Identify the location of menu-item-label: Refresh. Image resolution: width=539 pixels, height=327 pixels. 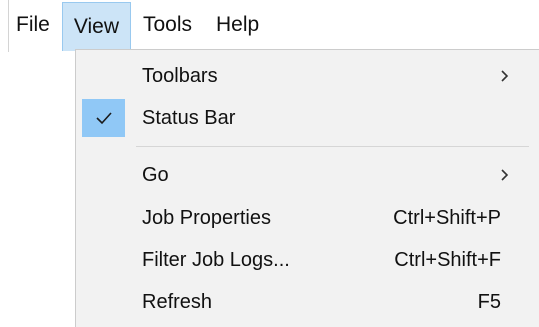
(177, 301).